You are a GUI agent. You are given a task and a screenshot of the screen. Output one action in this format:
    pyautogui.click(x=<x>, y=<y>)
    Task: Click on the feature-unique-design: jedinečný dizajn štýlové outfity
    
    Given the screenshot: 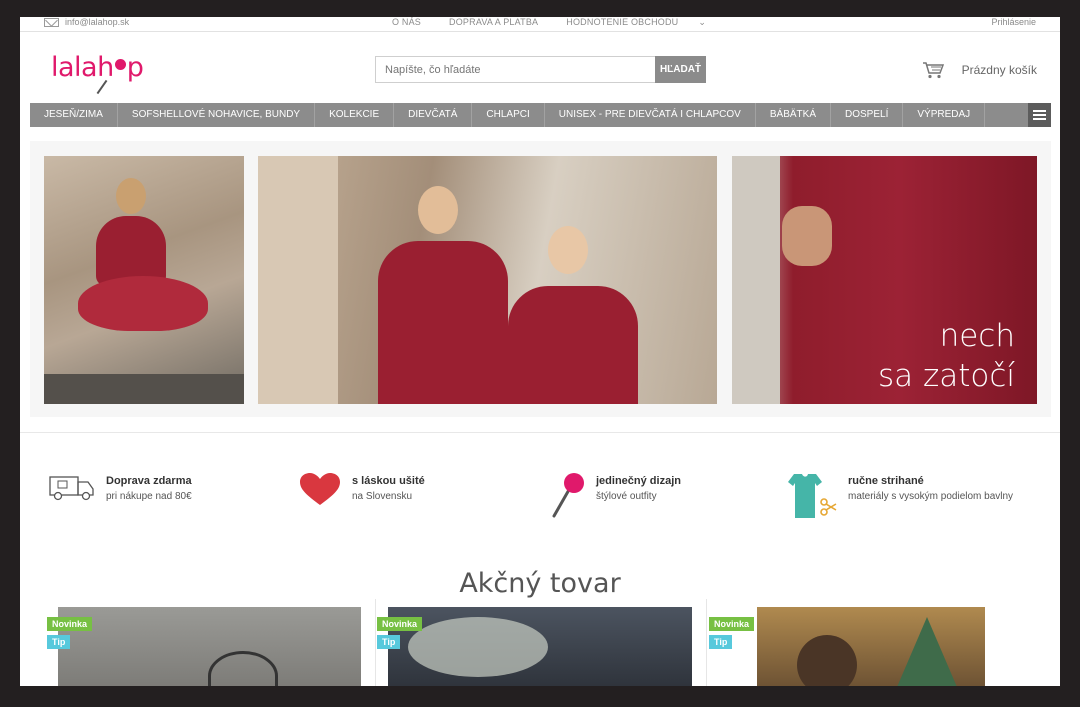 What is the action you would take?
    pyautogui.click(x=615, y=495)
    